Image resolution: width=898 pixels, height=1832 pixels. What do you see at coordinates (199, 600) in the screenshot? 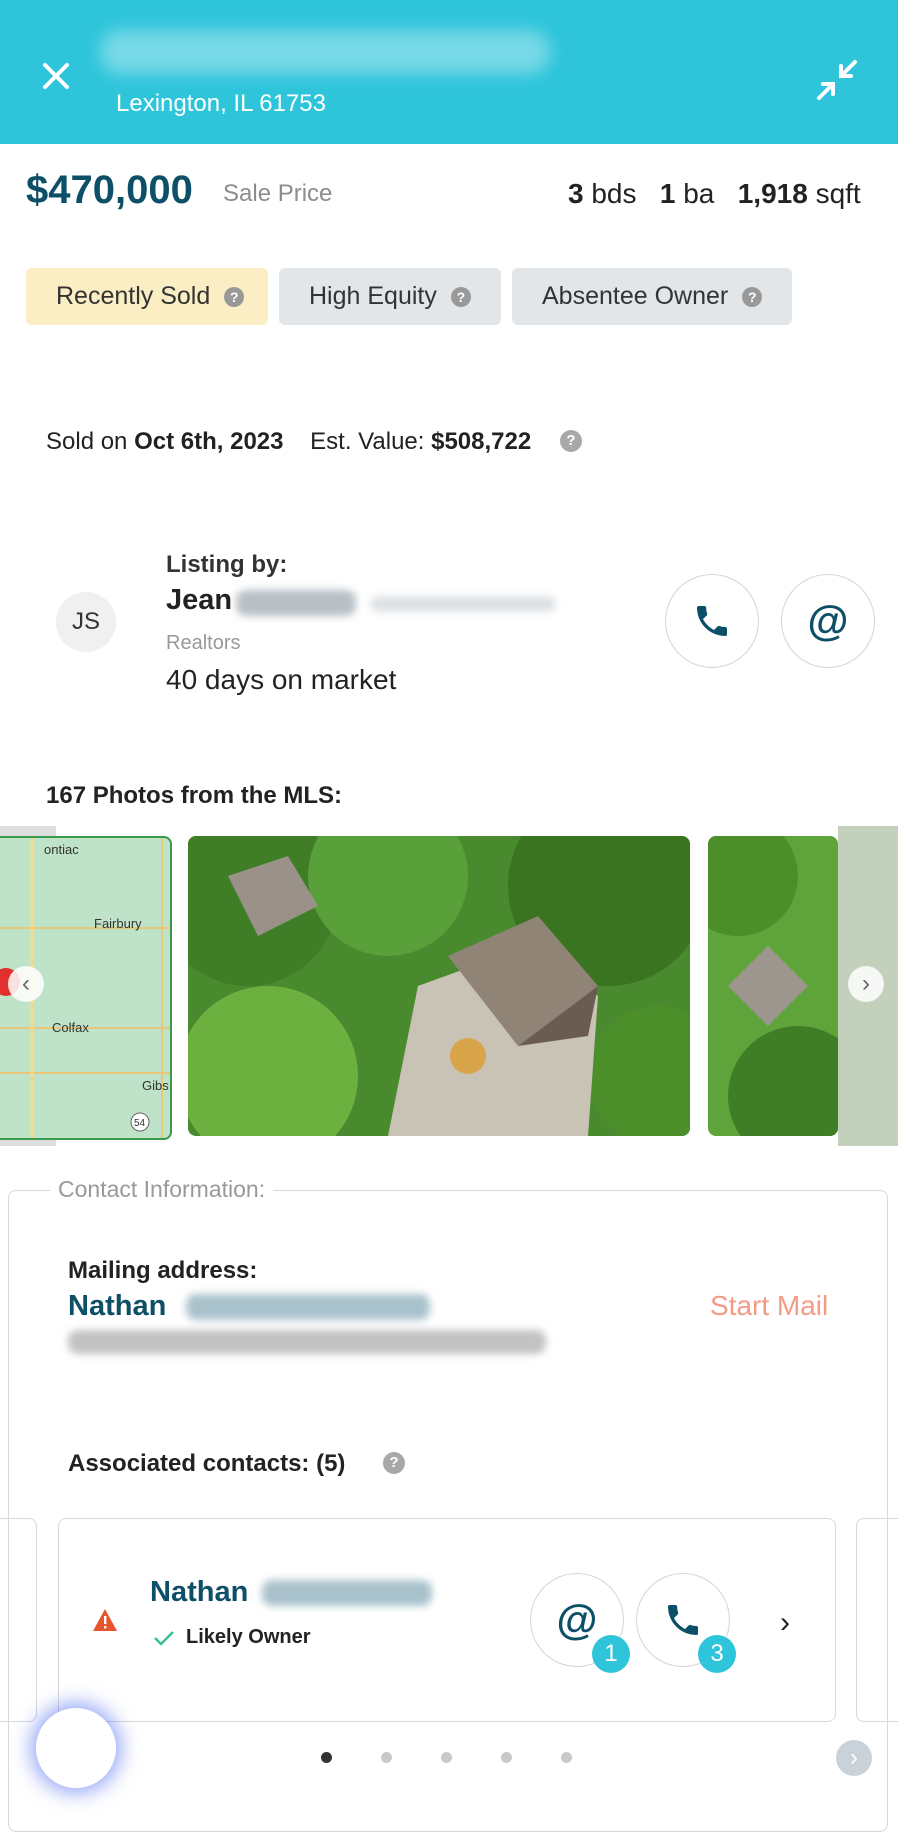
I see `agent-name: Jean` at bounding box center [199, 600].